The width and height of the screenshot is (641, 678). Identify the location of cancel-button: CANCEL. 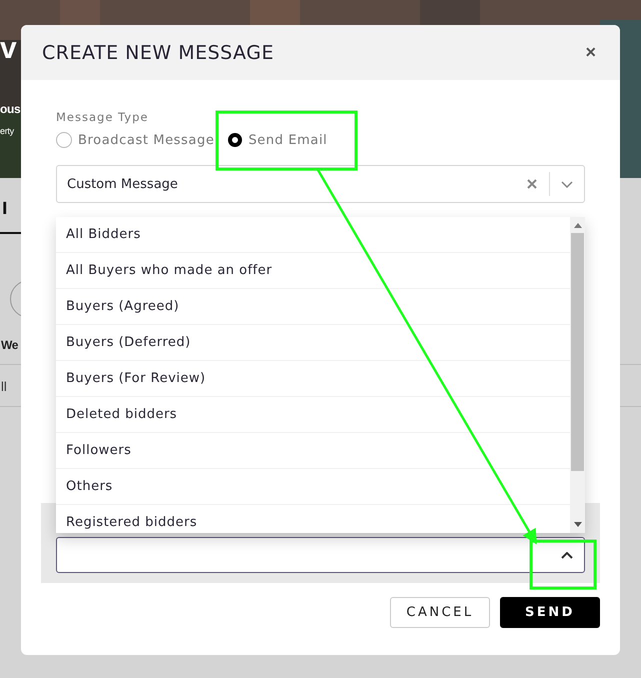
(440, 612).